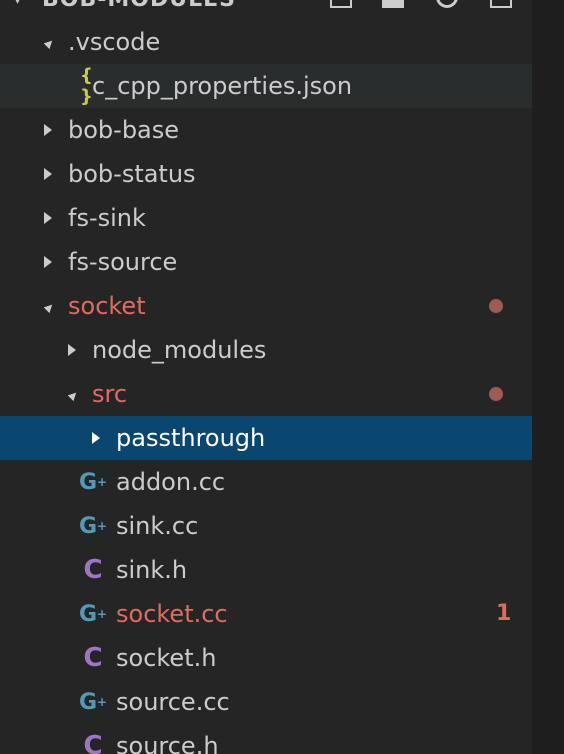 Image resolution: width=564 pixels, height=754 pixels. I want to click on tree-item-label: socket, so click(107, 306).